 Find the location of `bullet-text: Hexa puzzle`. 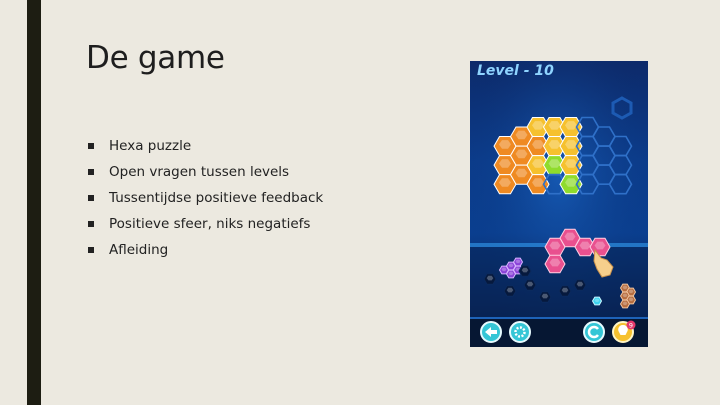

bullet-text: Hexa puzzle is located at coordinates (150, 146).